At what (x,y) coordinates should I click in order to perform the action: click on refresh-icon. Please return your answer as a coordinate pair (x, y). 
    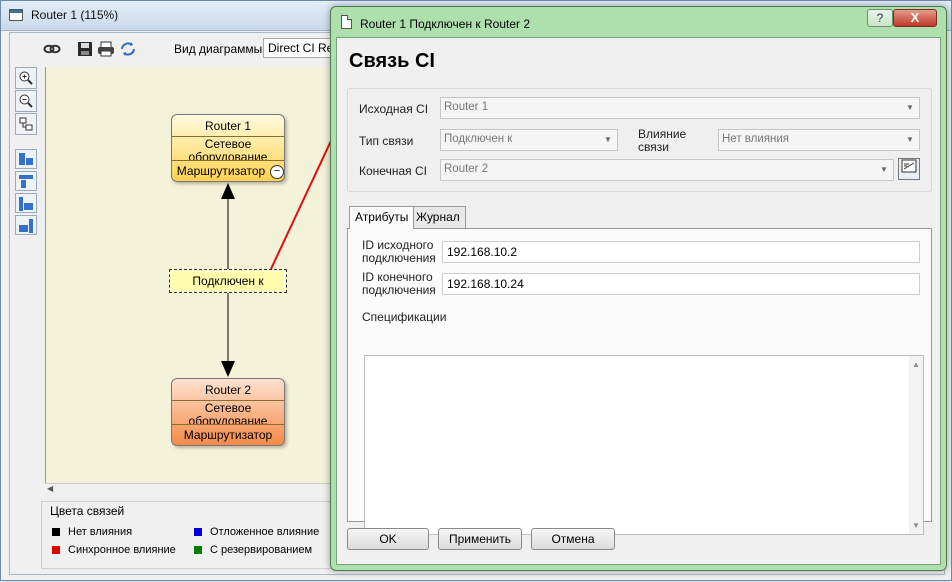
    Looking at the image, I should click on (128, 49).